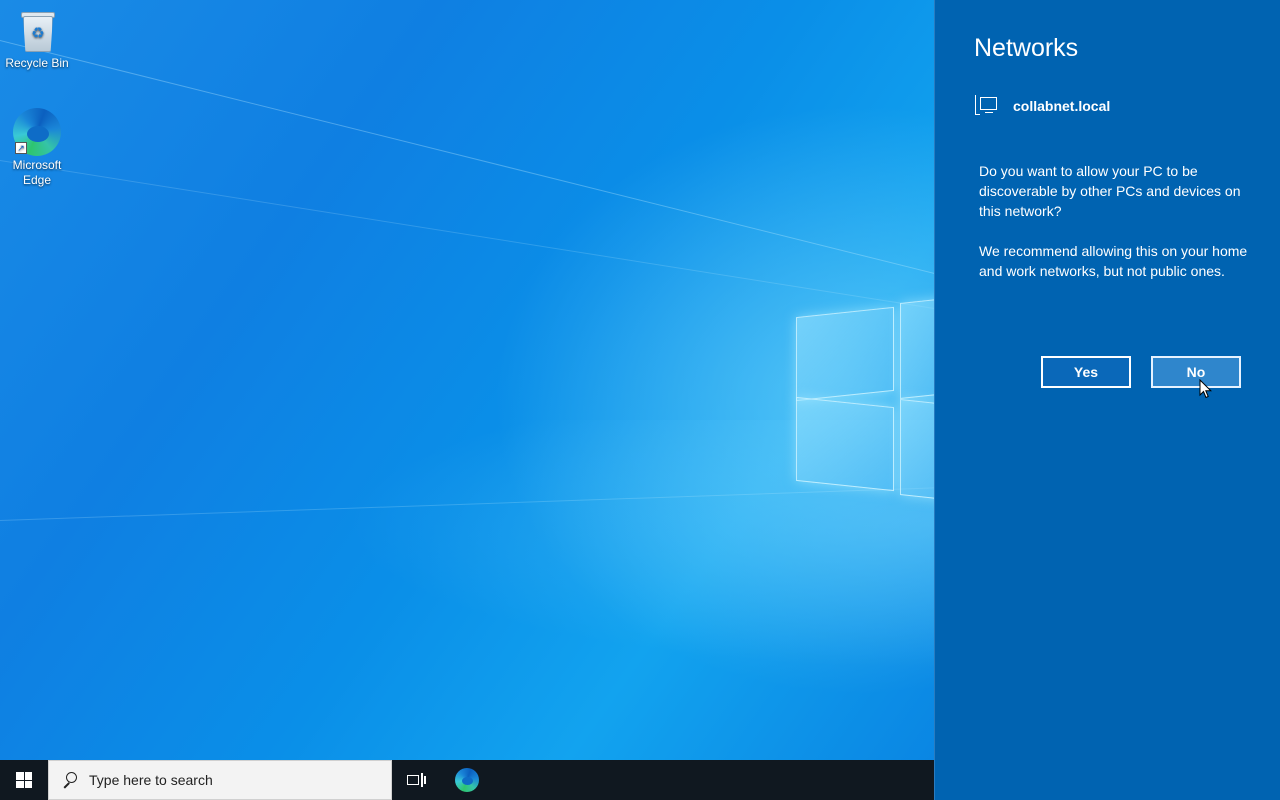 This screenshot has width=1280, height=800. What do you see at coordinates (37, 30) in the screenshot?
I see `recycle-bin-icon: ♻` at bounding box center [37, 30].